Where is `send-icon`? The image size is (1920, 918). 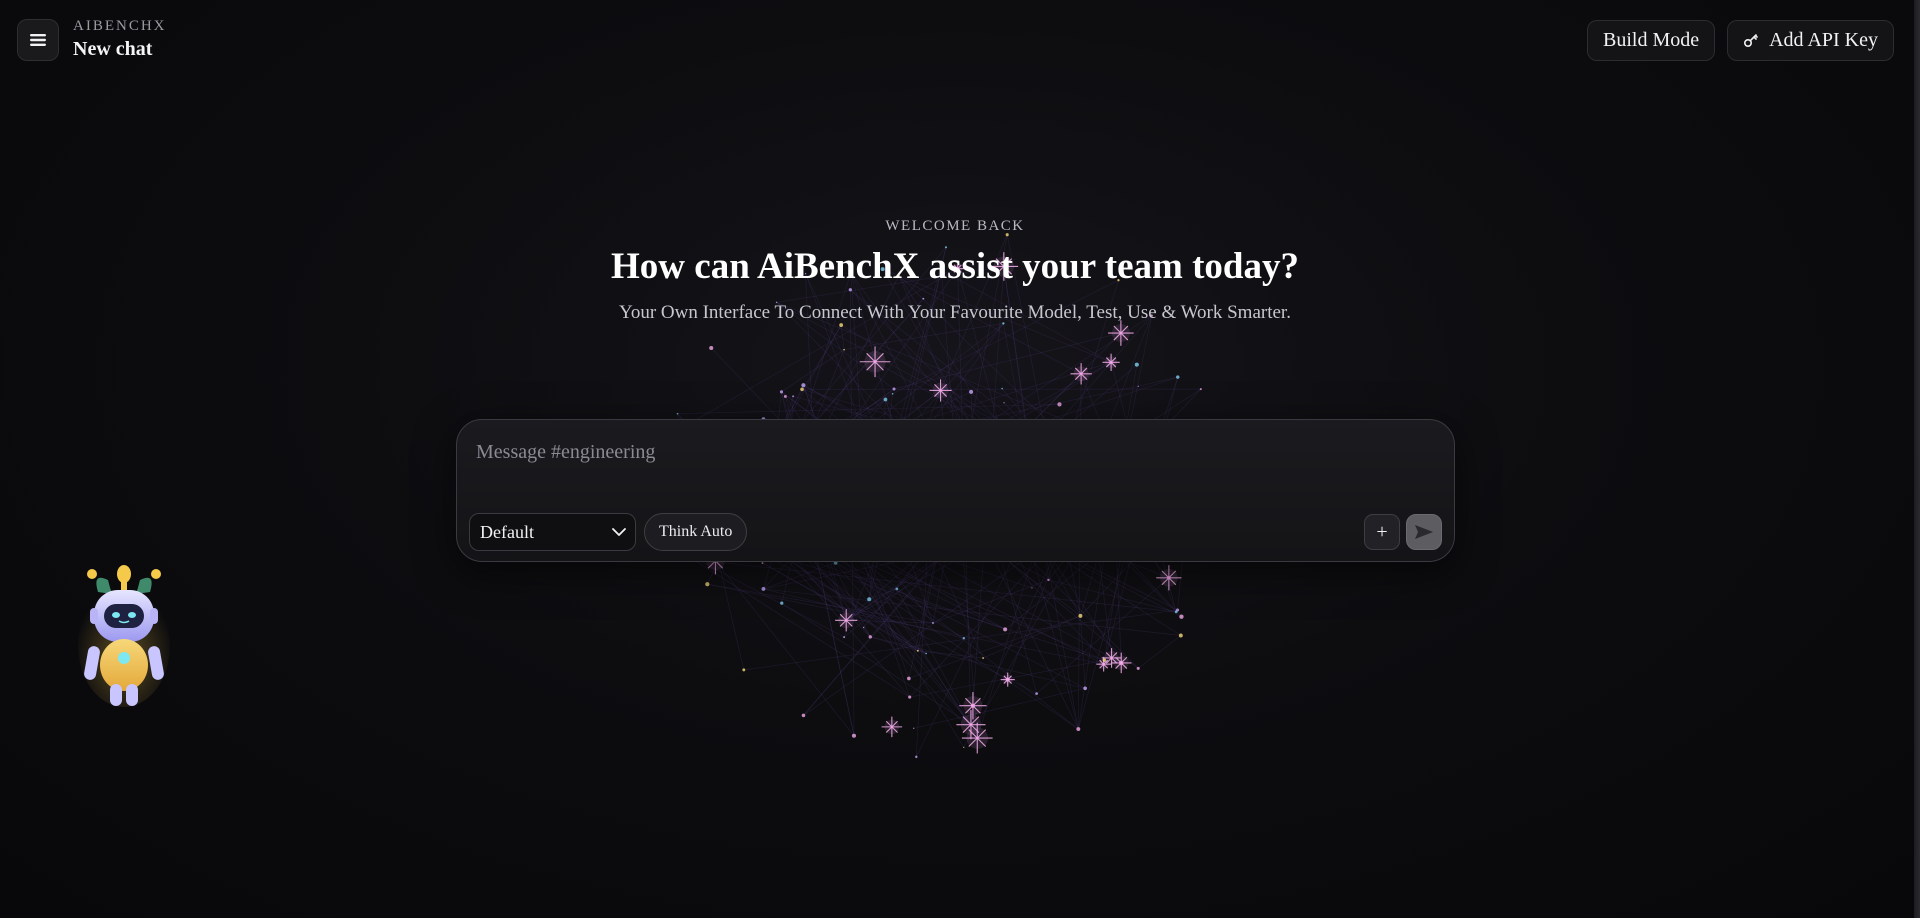 send-icon is located at coordinates (1424, 532).